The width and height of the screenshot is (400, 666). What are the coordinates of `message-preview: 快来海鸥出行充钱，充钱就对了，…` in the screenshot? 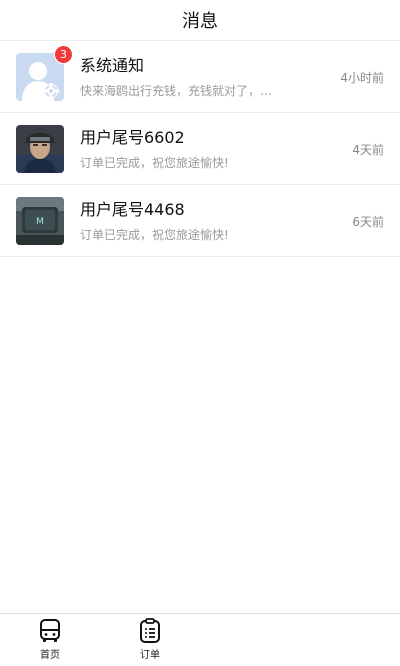 It's located at (176, 90).